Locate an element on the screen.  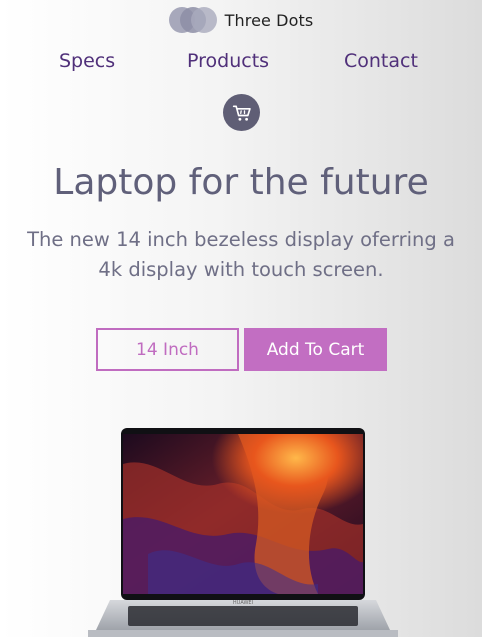
brand: Three Dots is located at coordinates (241, 20).